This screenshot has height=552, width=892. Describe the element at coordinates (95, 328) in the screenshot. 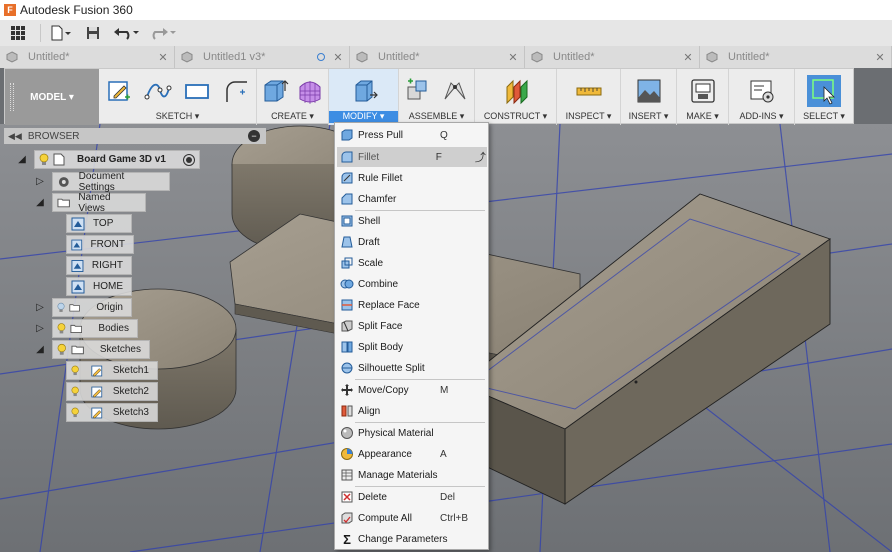

I see `bodies-item: Bodies` at that location.